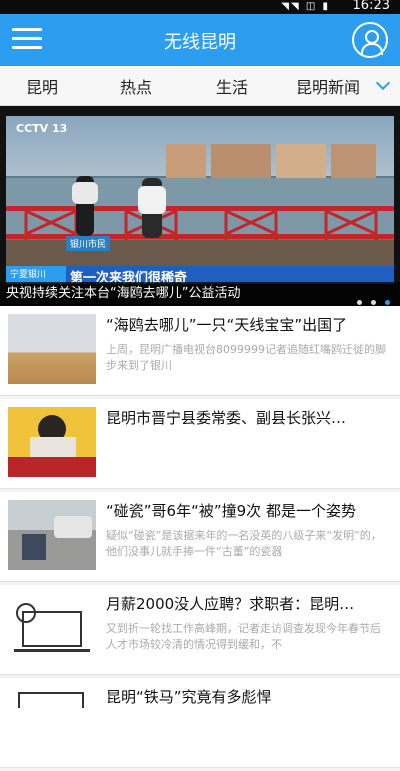 The height and width of the screenshot is (771, 400). I want to click on news-item: 昆明“铁马”究竟有多彪悍, so click(200, 723).